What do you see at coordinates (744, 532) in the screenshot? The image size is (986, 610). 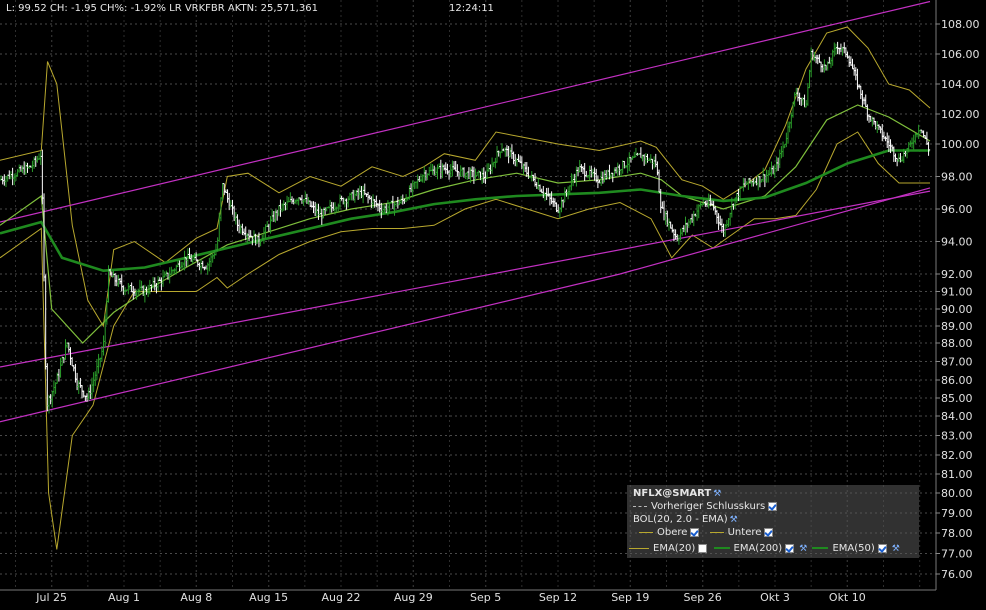 I see `legend-lower: Untere` at bounding box center [744, 532].